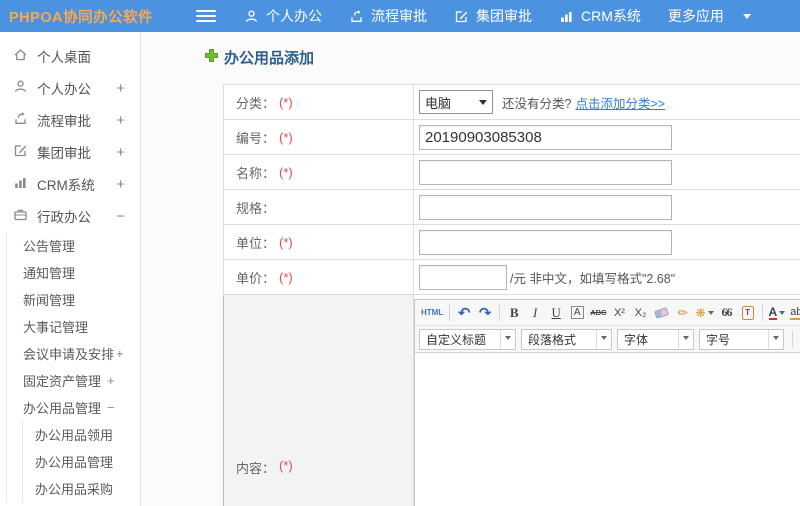 The width and height of the screenshot is (800, 506). I want to click on sidebar-item-workflow-approval: 流程审批 +, so click(70, 120).